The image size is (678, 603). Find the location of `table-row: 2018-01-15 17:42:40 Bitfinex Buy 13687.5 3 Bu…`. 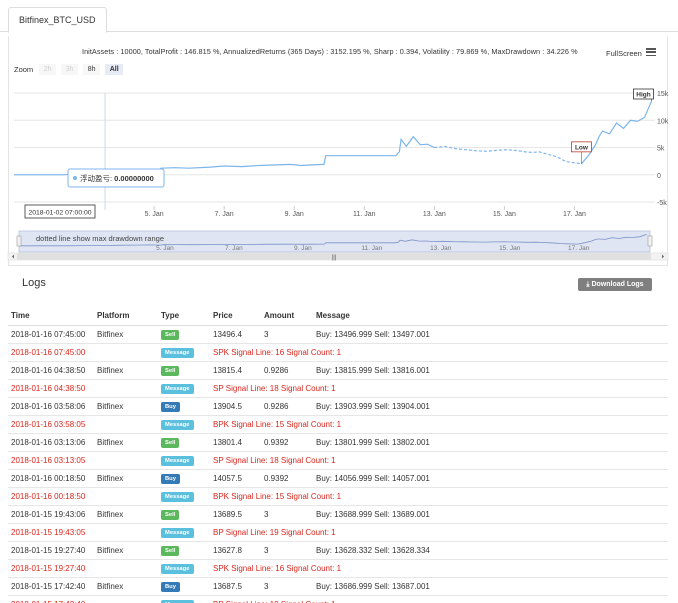

table-row: 2018-01-15 17:42:40 Bitfinex Buy 13687.5 3 Bu… is located at coordinates (338, 587).